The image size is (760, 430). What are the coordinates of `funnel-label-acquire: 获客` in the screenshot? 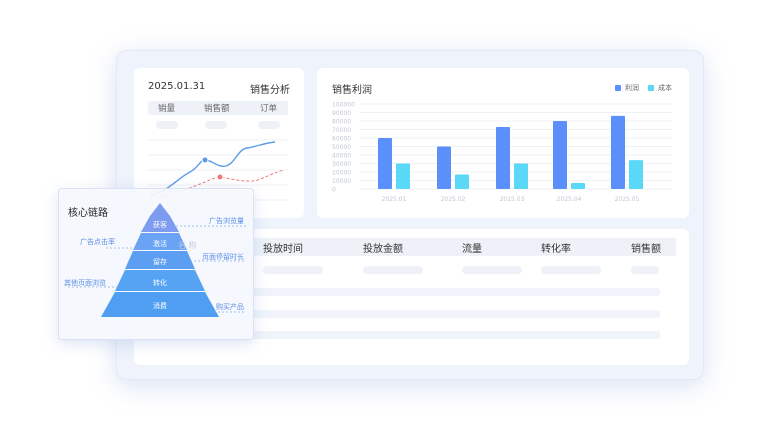 It's located at (160, 225).